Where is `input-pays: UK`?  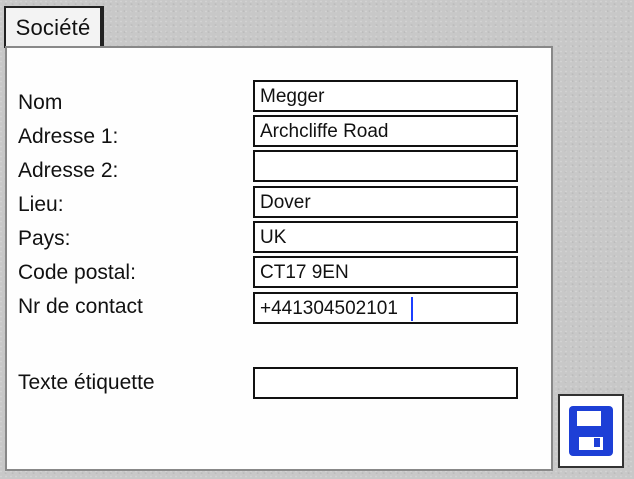 input-pays: UK is located at coordinates (385, 237).